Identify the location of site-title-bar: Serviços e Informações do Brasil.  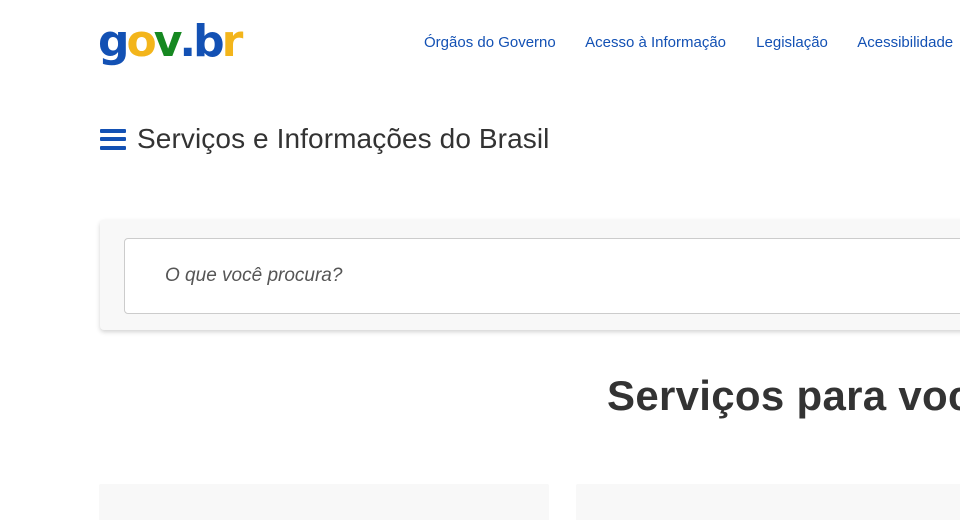
(324, 139).